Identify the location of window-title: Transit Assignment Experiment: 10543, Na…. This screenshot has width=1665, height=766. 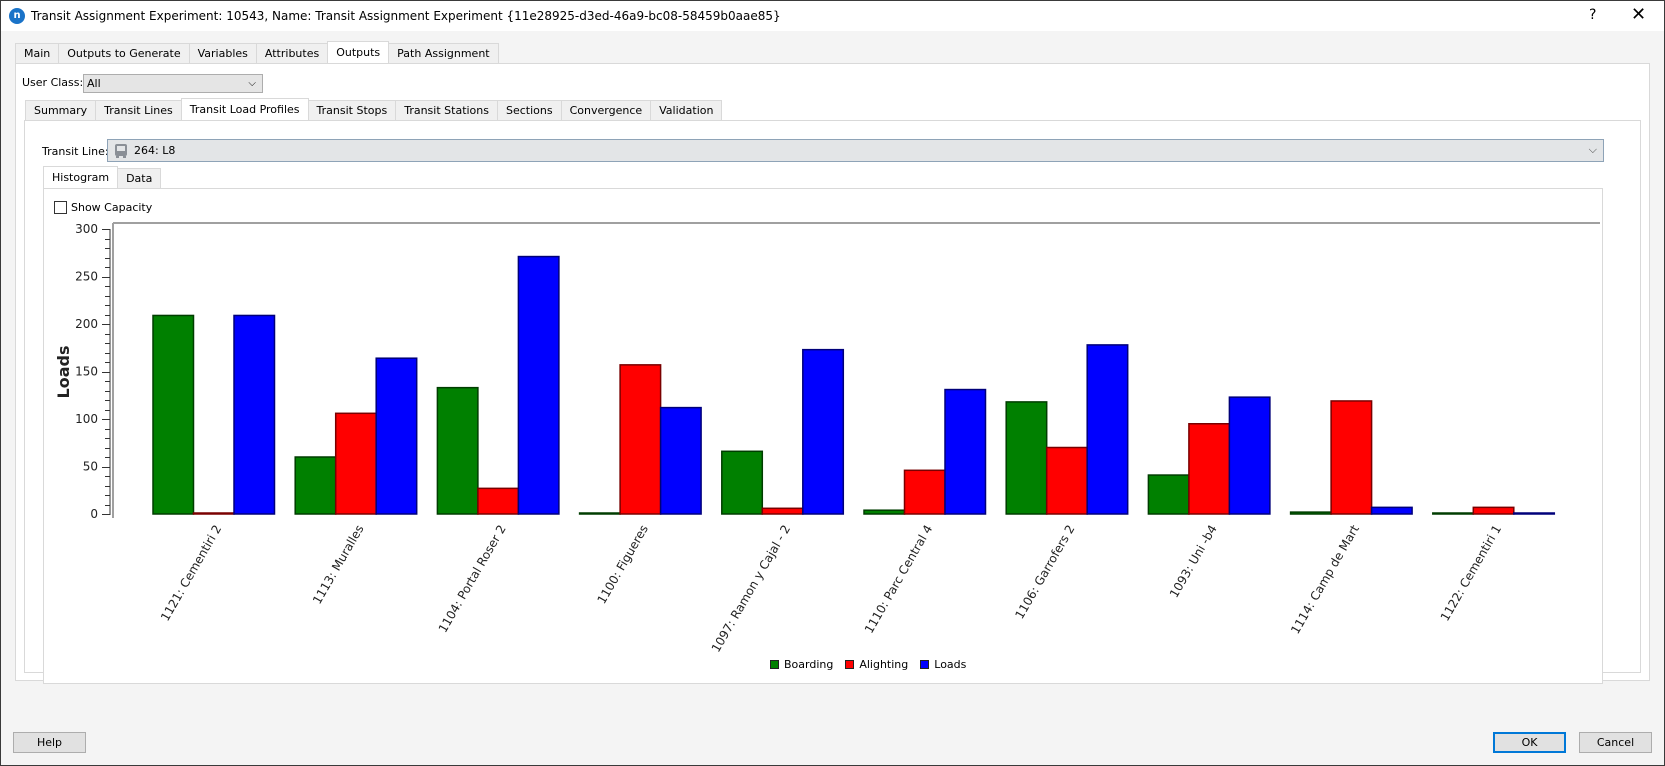
(406, 16).